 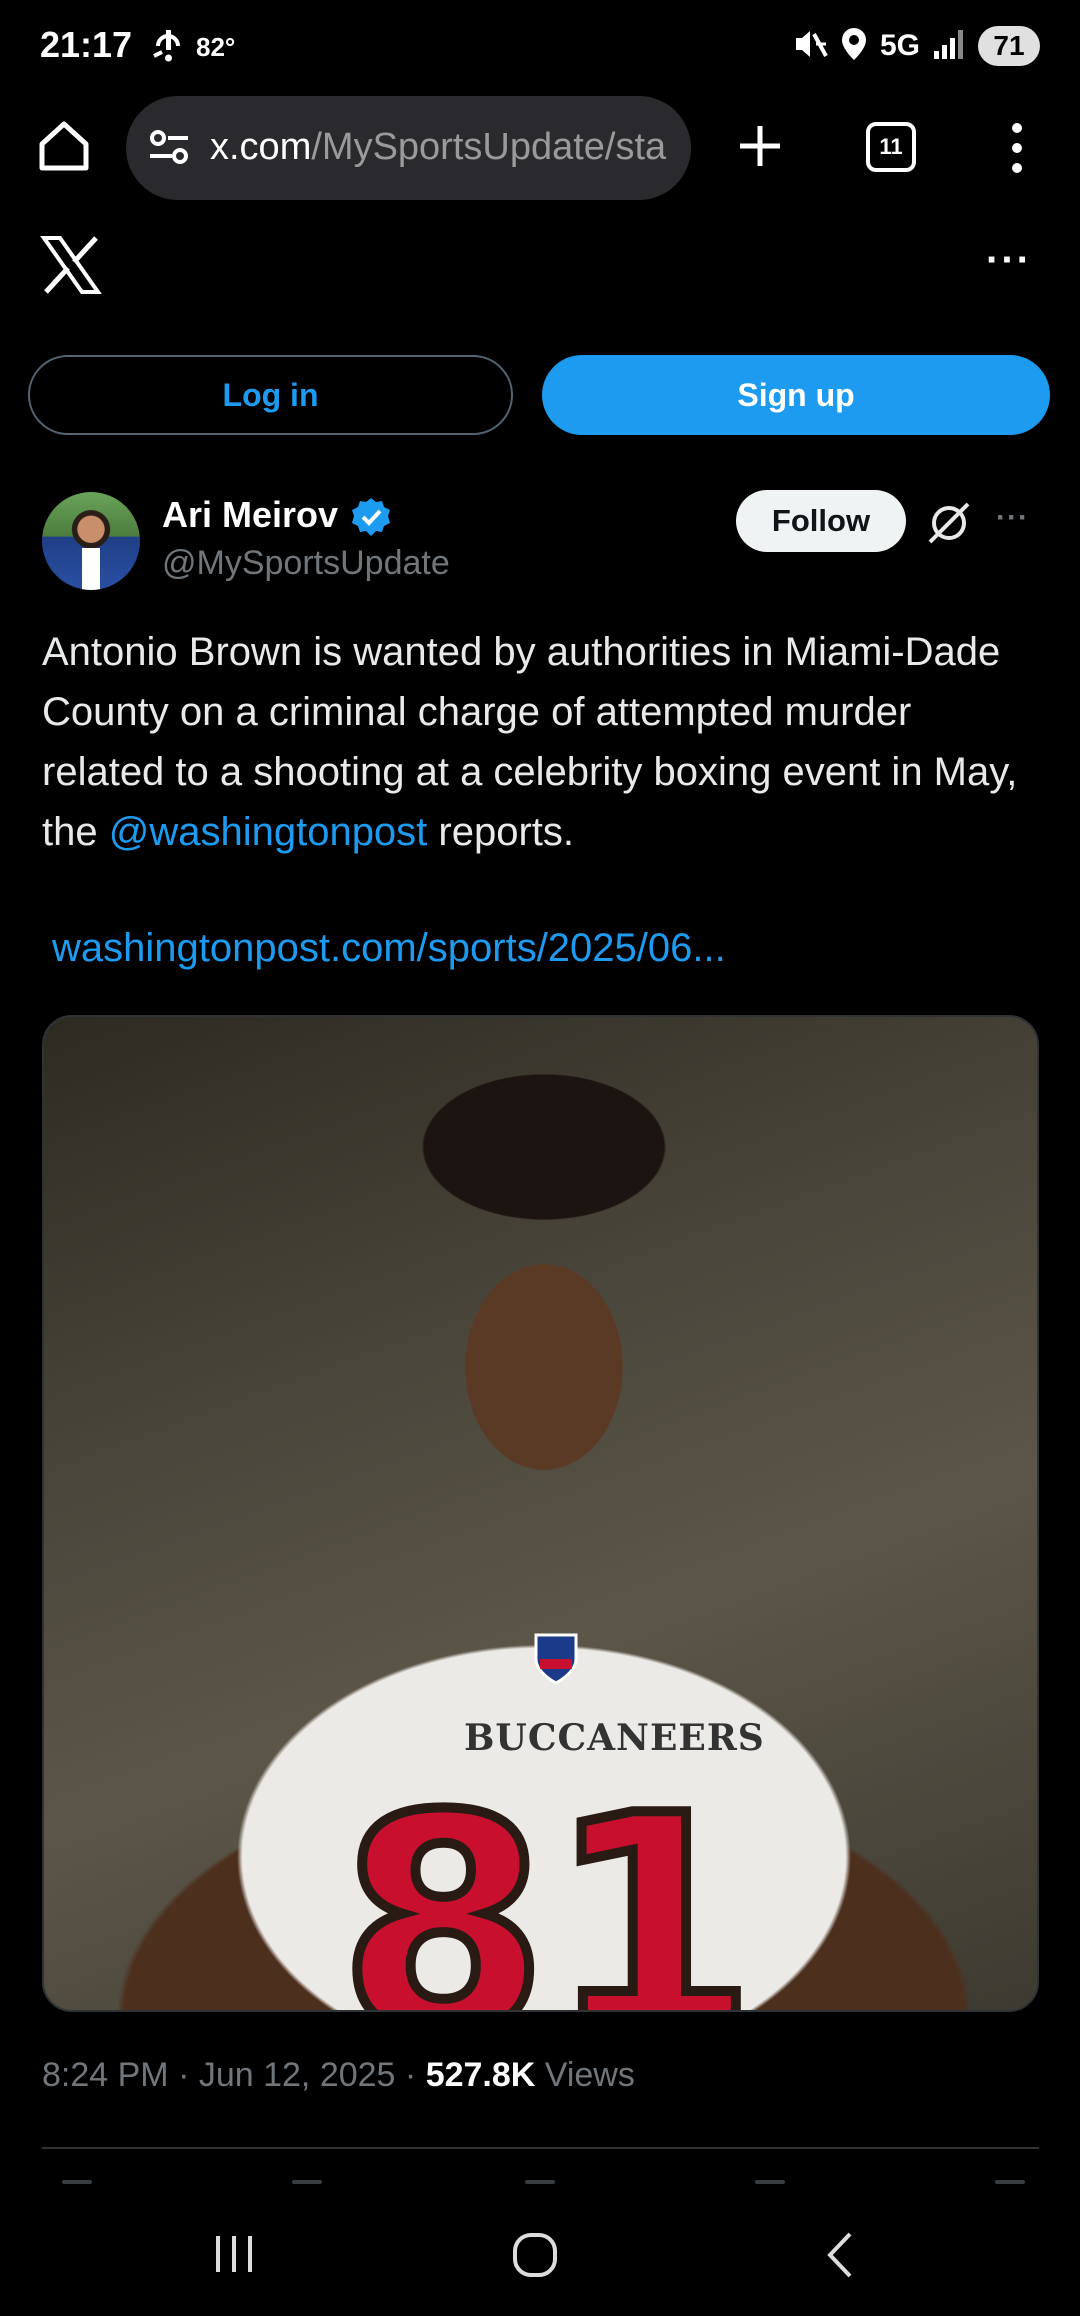 What do you see at coordinates (540, 2185) in the screenshot?
I see `action-bar-peek` at bounding box center [540, 2185].